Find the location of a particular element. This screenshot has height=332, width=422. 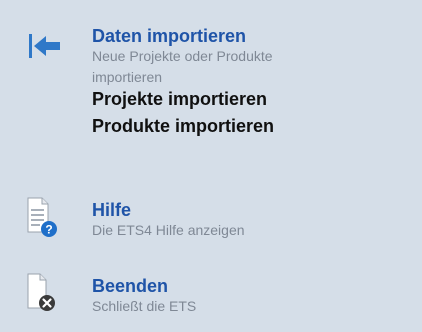

help-title: Hilfe is located at coordinates (252, 210).